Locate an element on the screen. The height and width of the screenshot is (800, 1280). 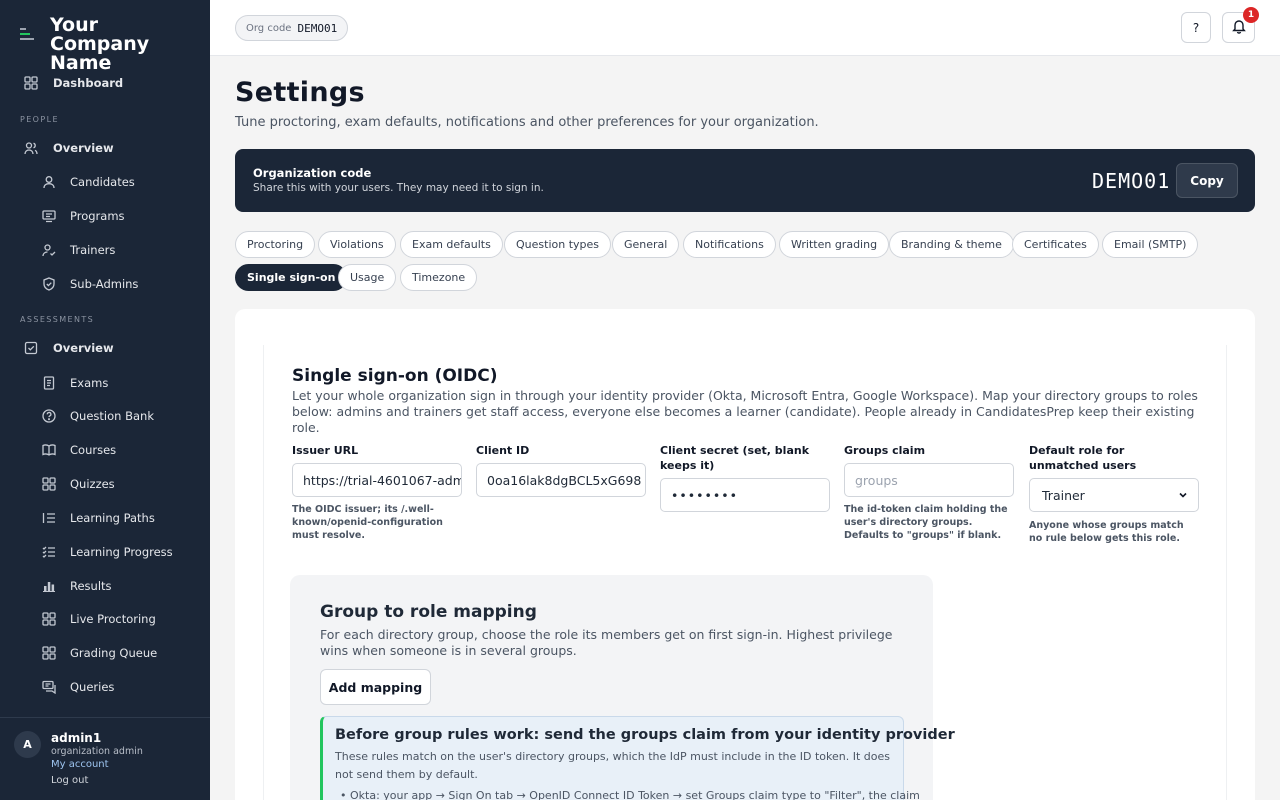
monitor-icon is located at coordinates (49, 216).